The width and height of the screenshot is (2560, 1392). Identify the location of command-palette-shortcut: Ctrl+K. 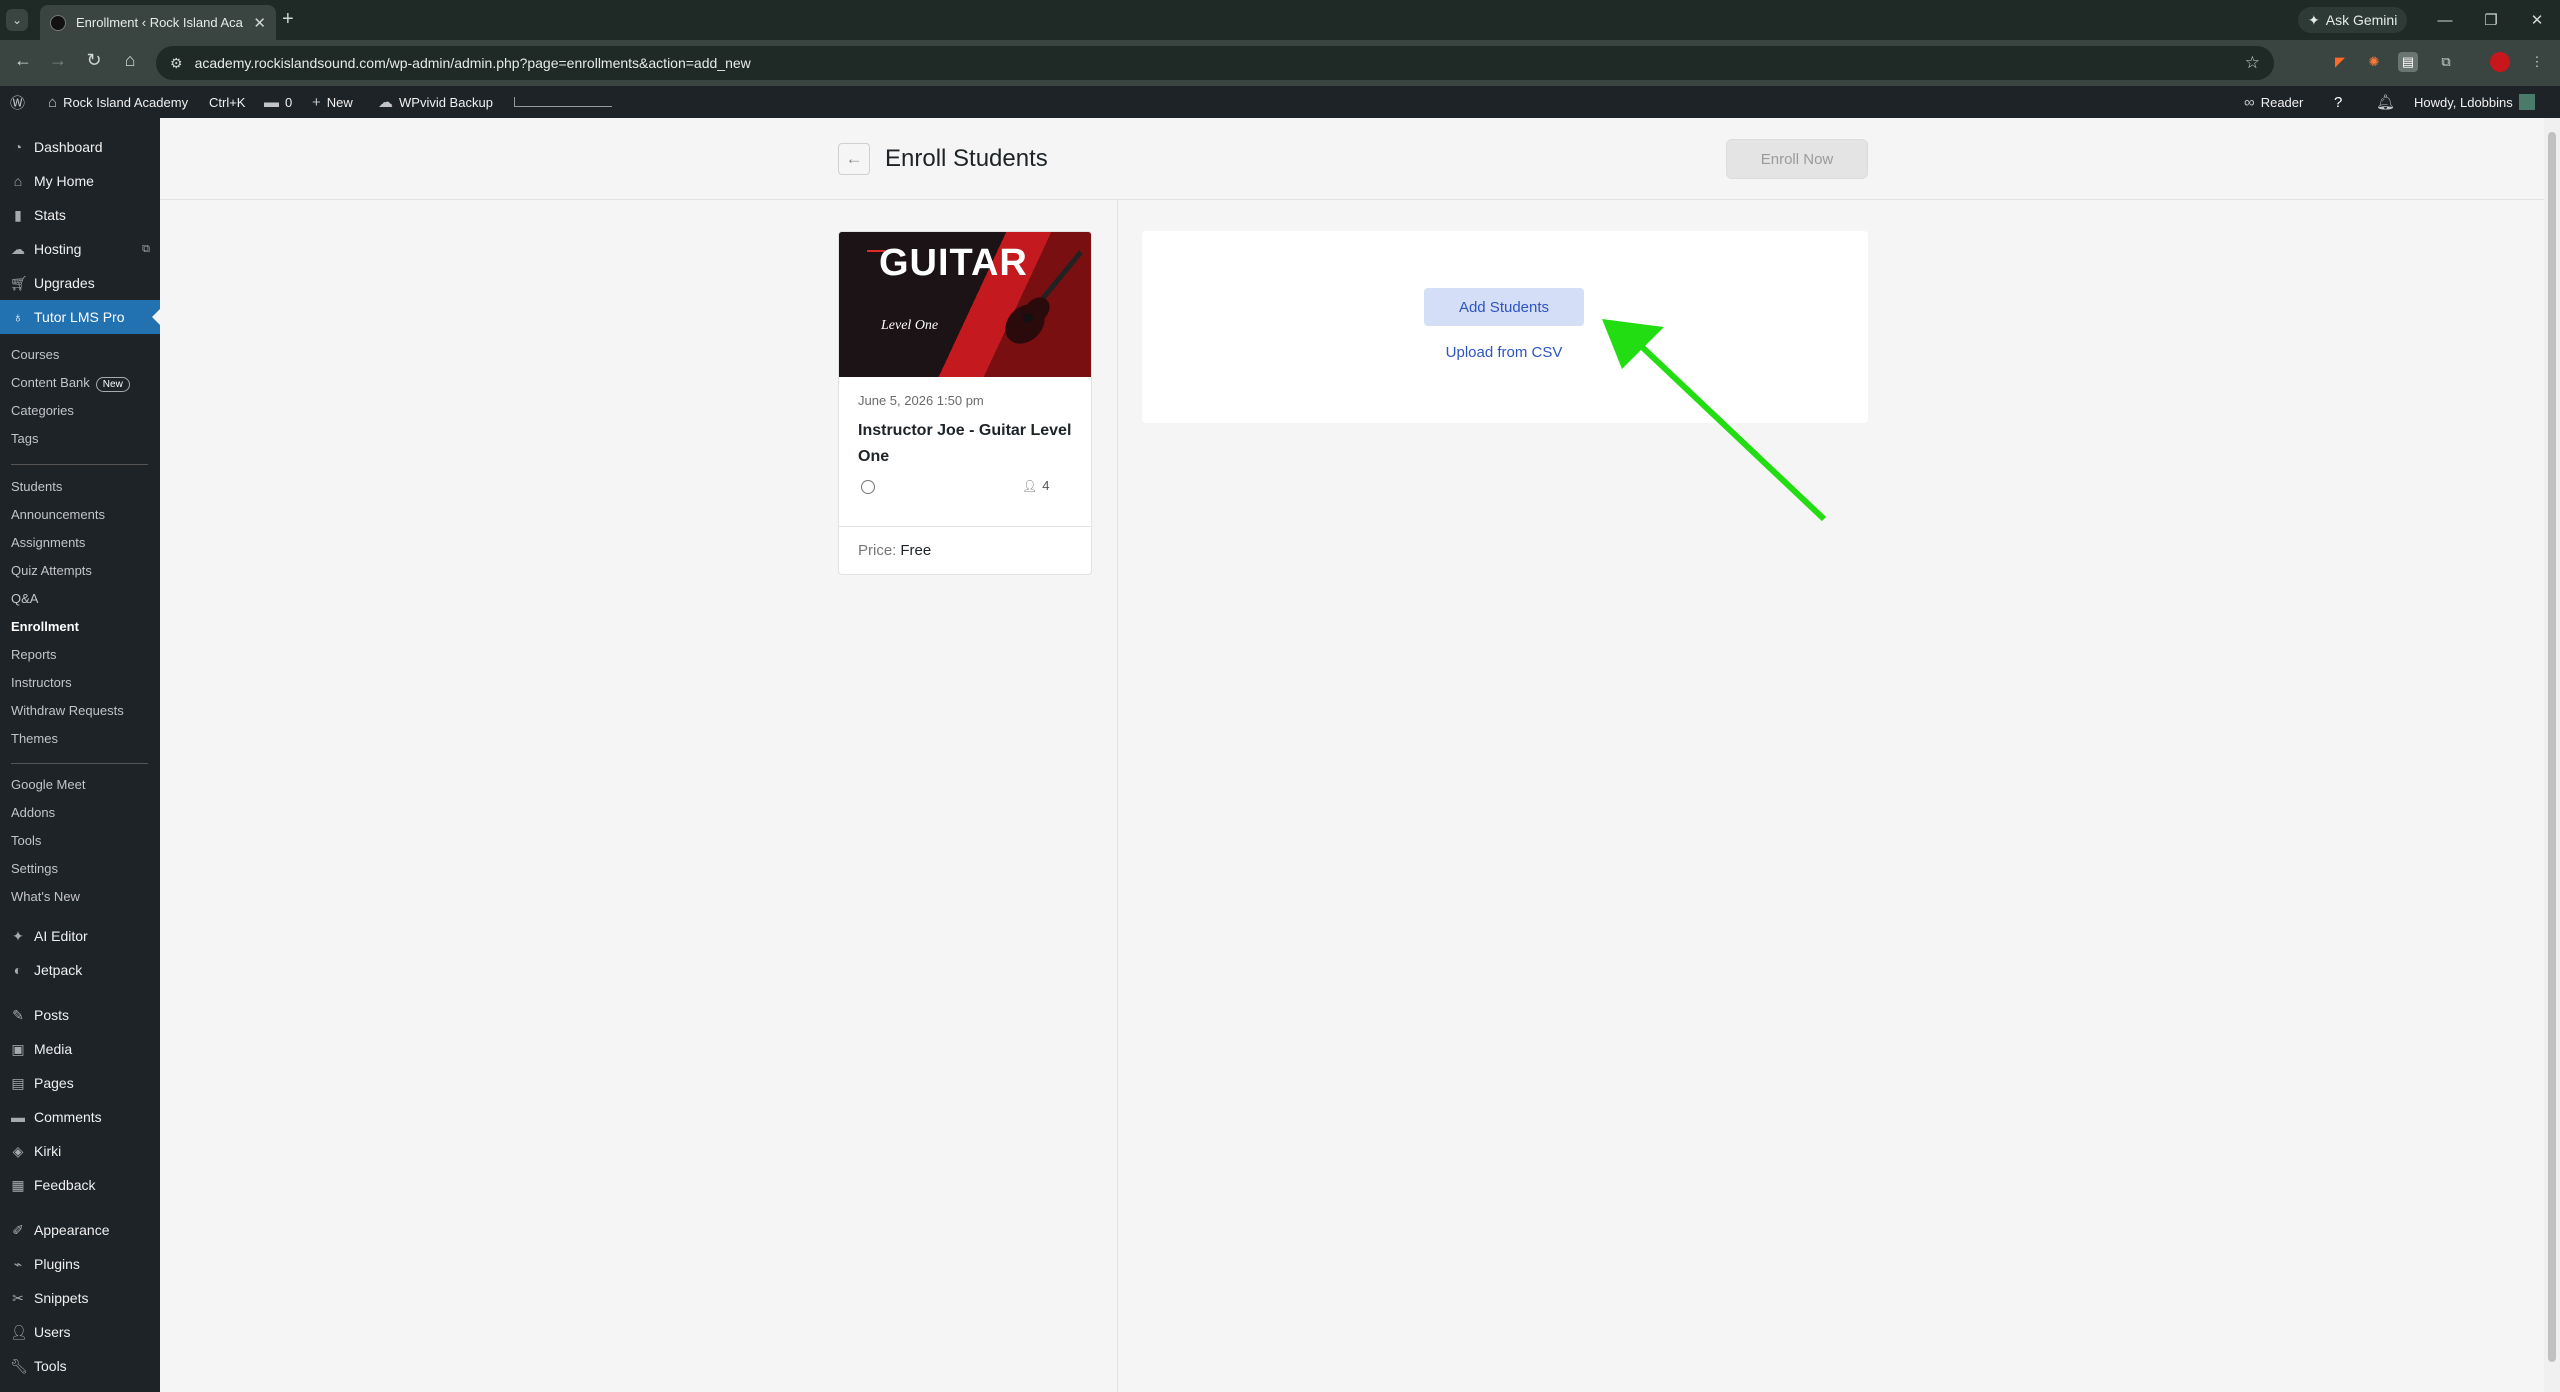
(227, 102).